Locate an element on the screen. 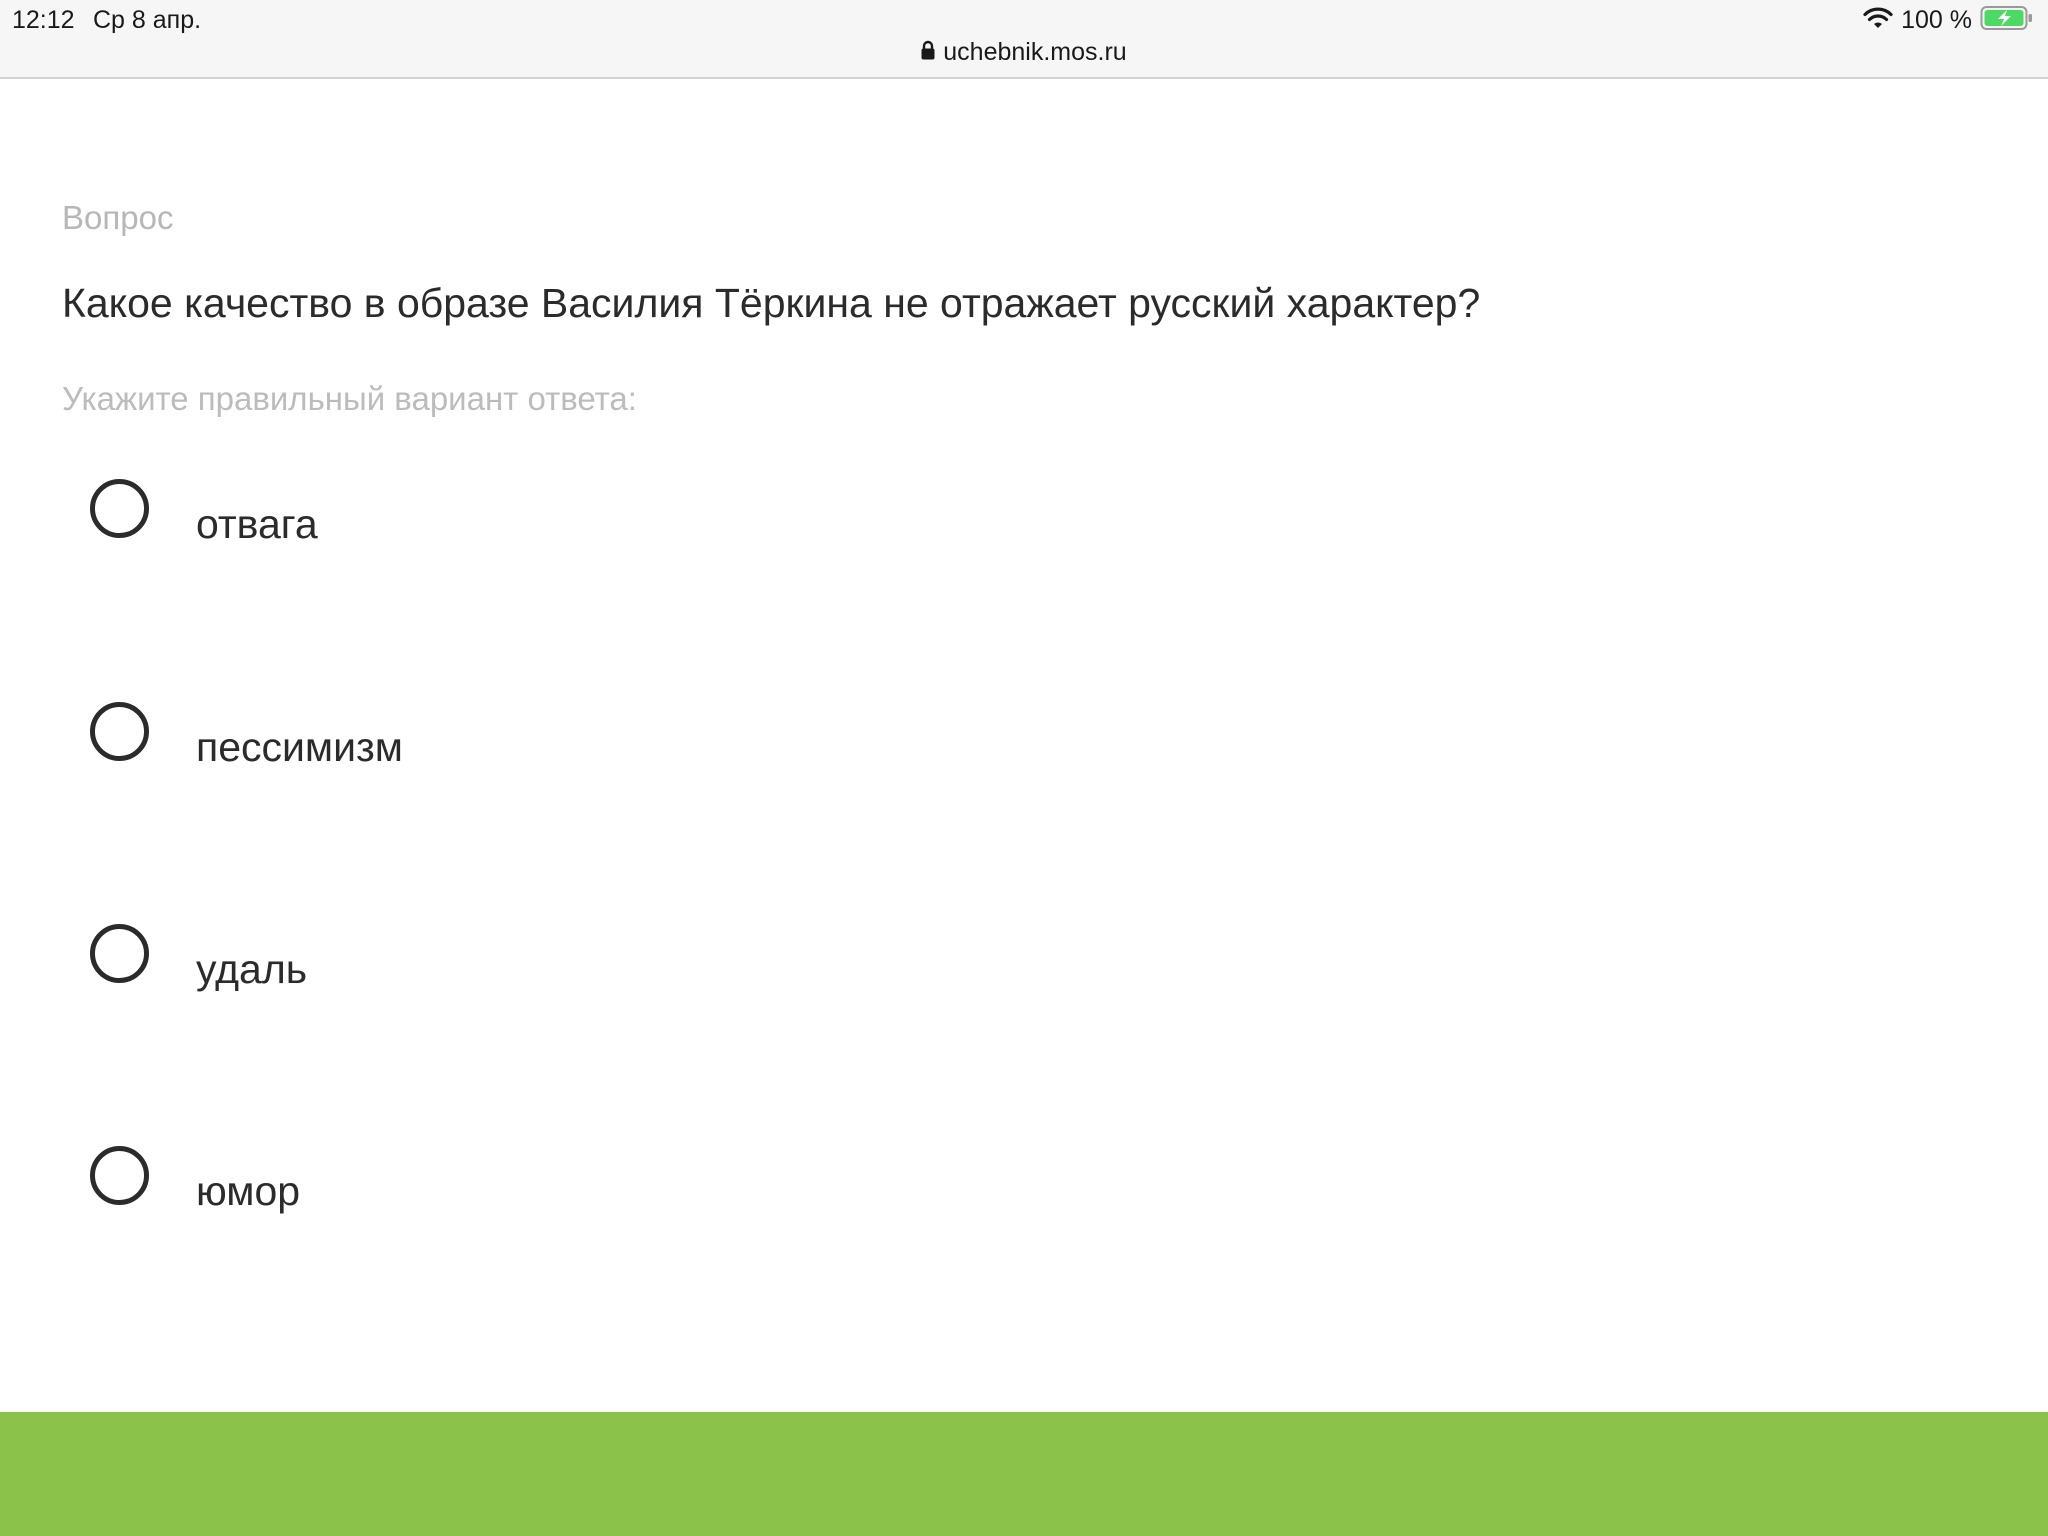  answer-option: юмор is located at coordinates (990, 1196).